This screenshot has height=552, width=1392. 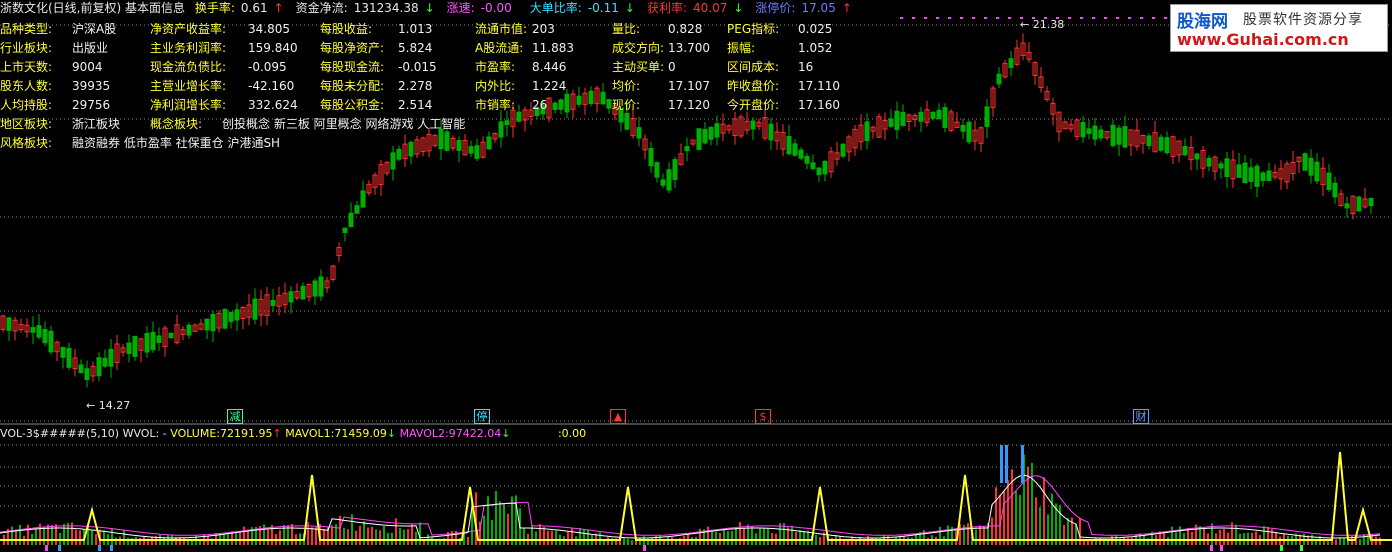 I want to click on info-value: 16, so click(x=806, y=67).